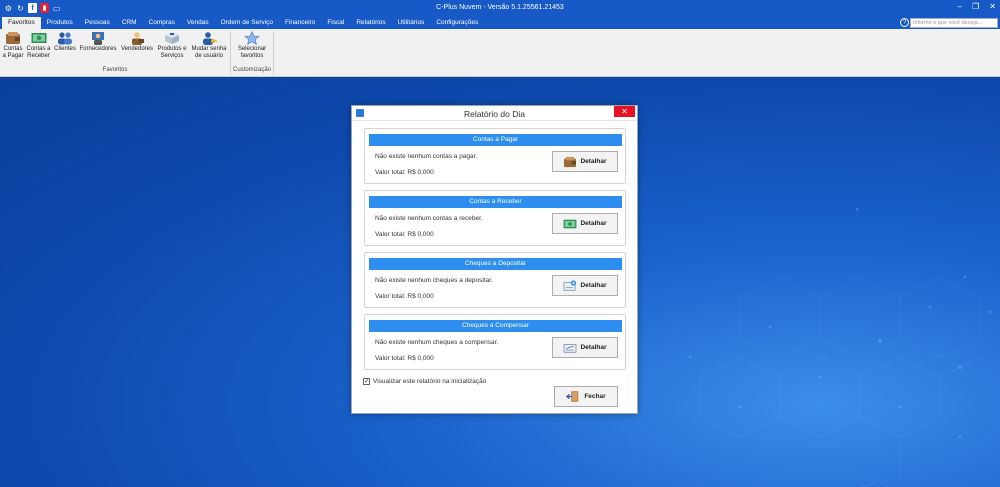 The height and width of the screenshot is (487, 1000). I want to click on ribbon-contas-a-pagar-button: Contas a Pagar, so click(13, 45).